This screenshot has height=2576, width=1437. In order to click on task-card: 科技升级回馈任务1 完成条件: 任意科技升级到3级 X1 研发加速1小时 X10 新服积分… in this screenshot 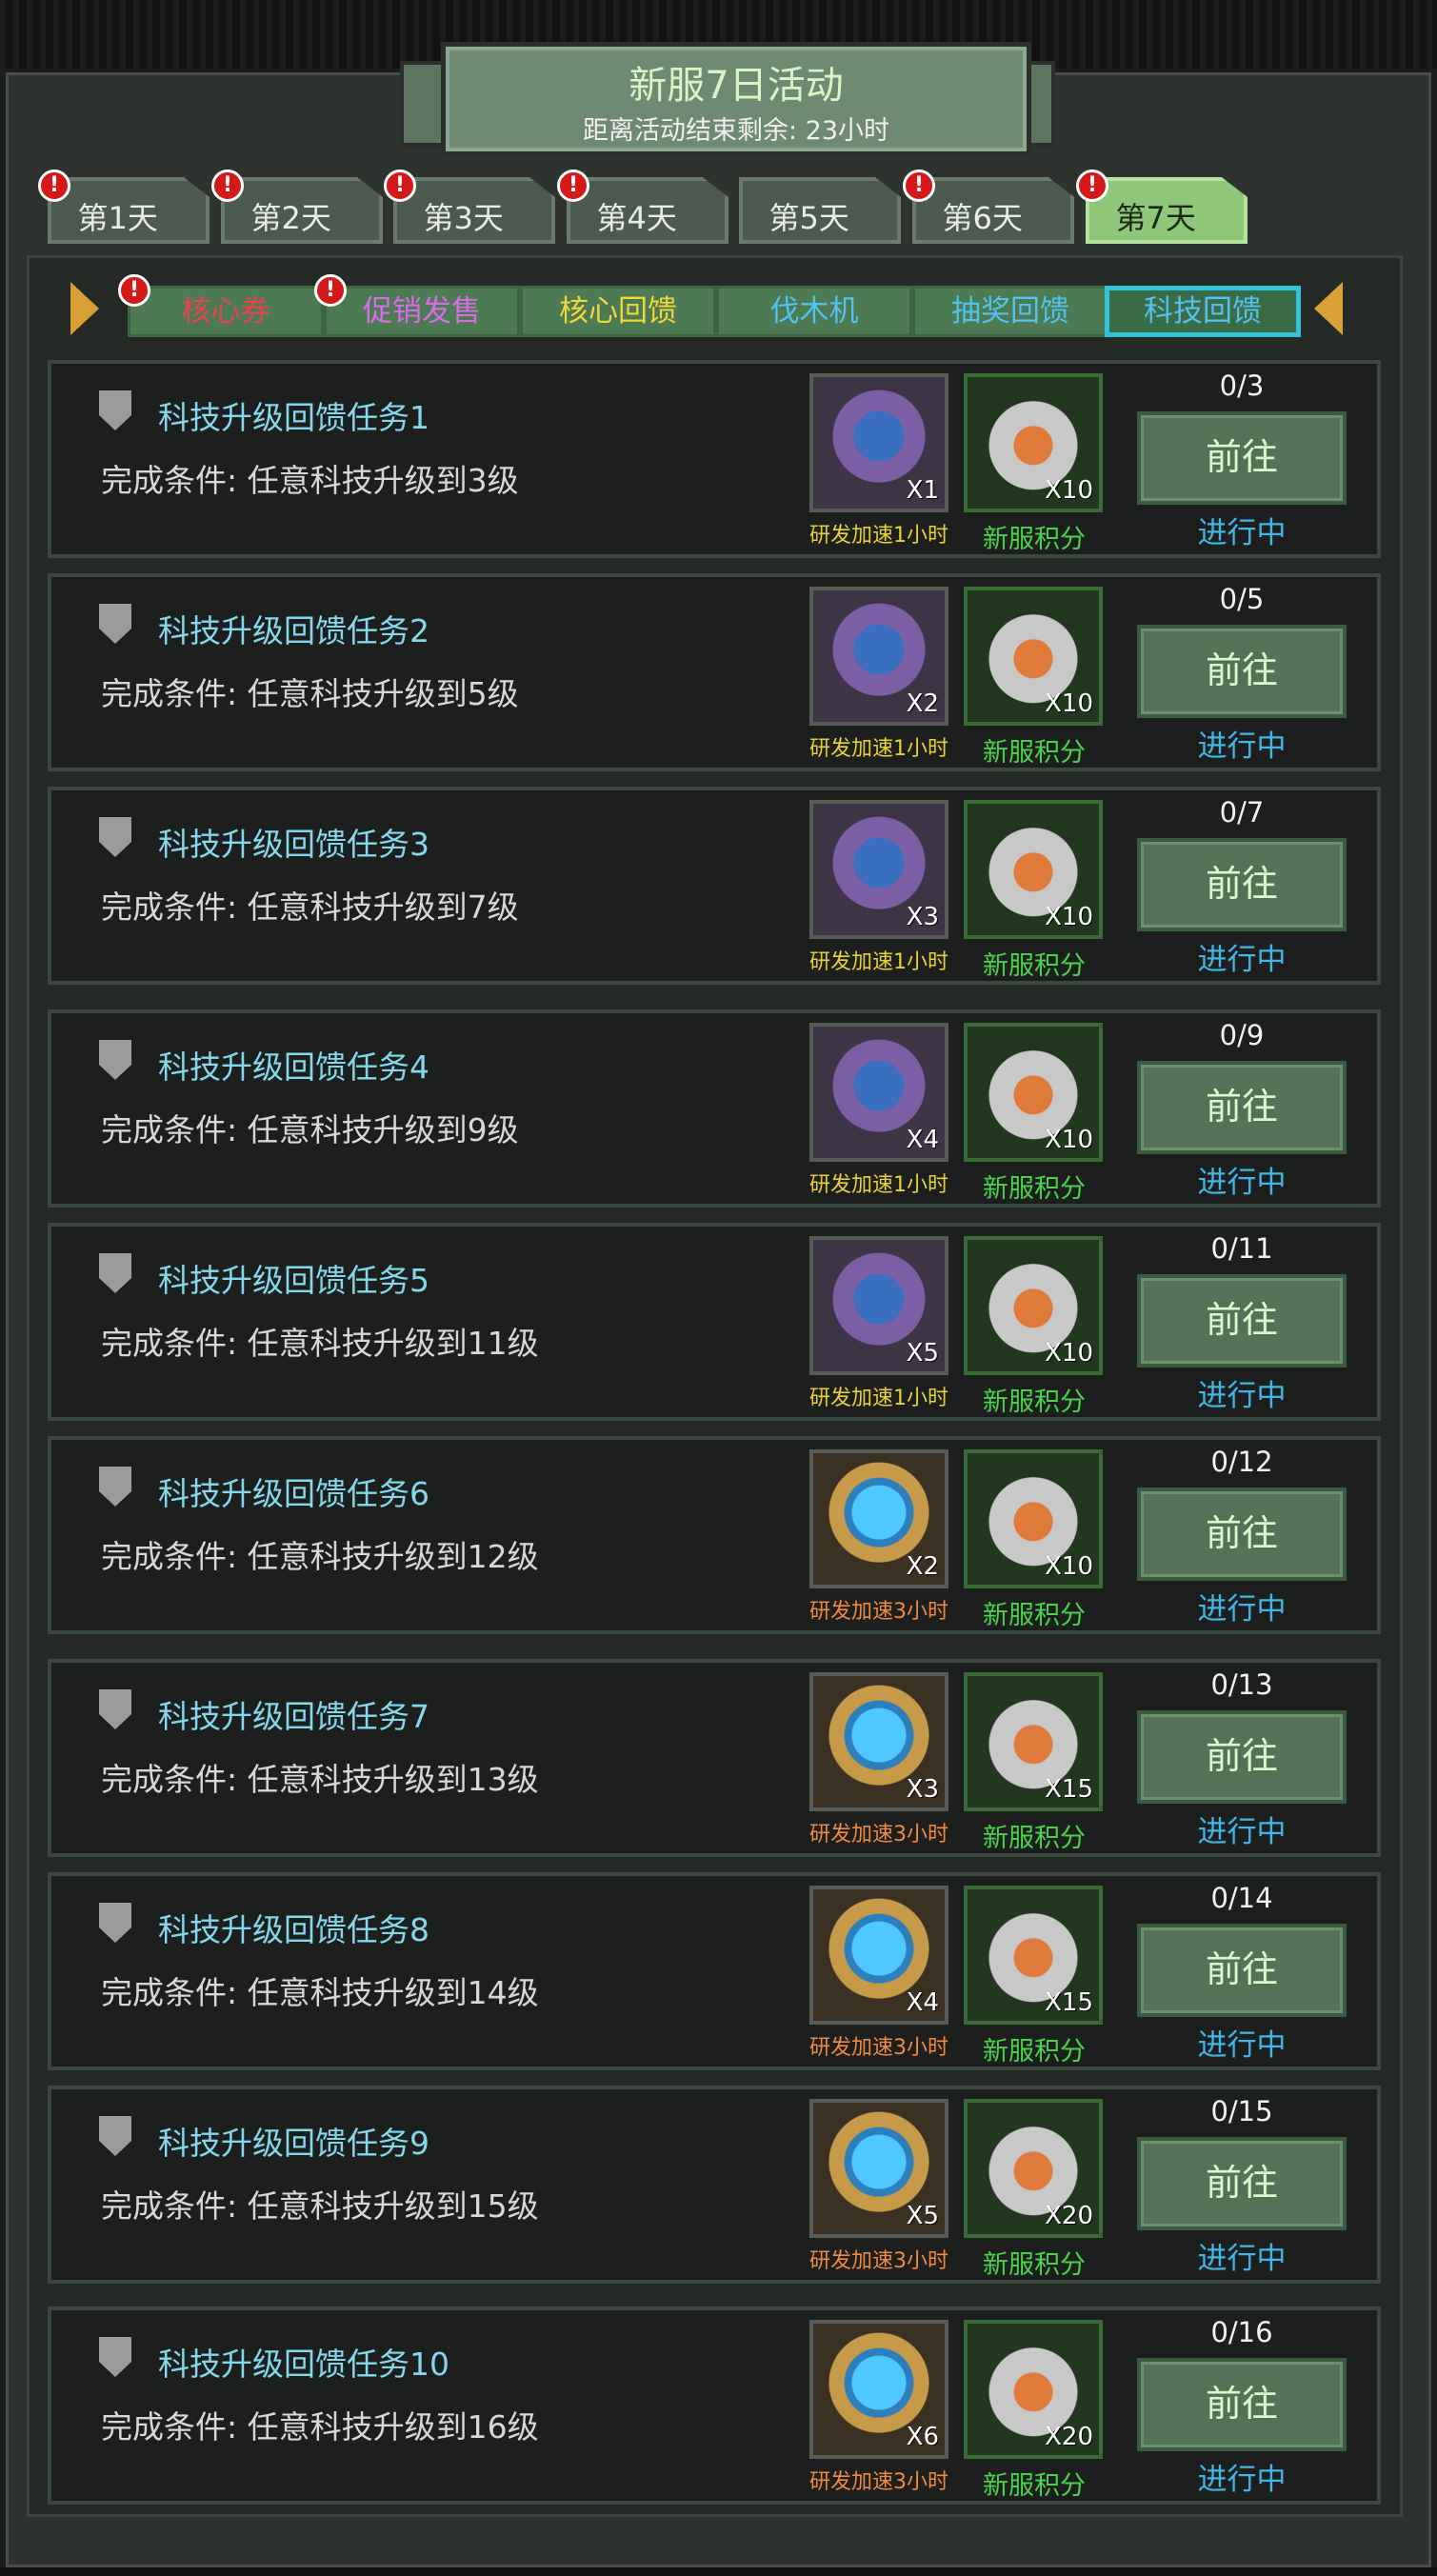, I will do `click(714, 459)`.